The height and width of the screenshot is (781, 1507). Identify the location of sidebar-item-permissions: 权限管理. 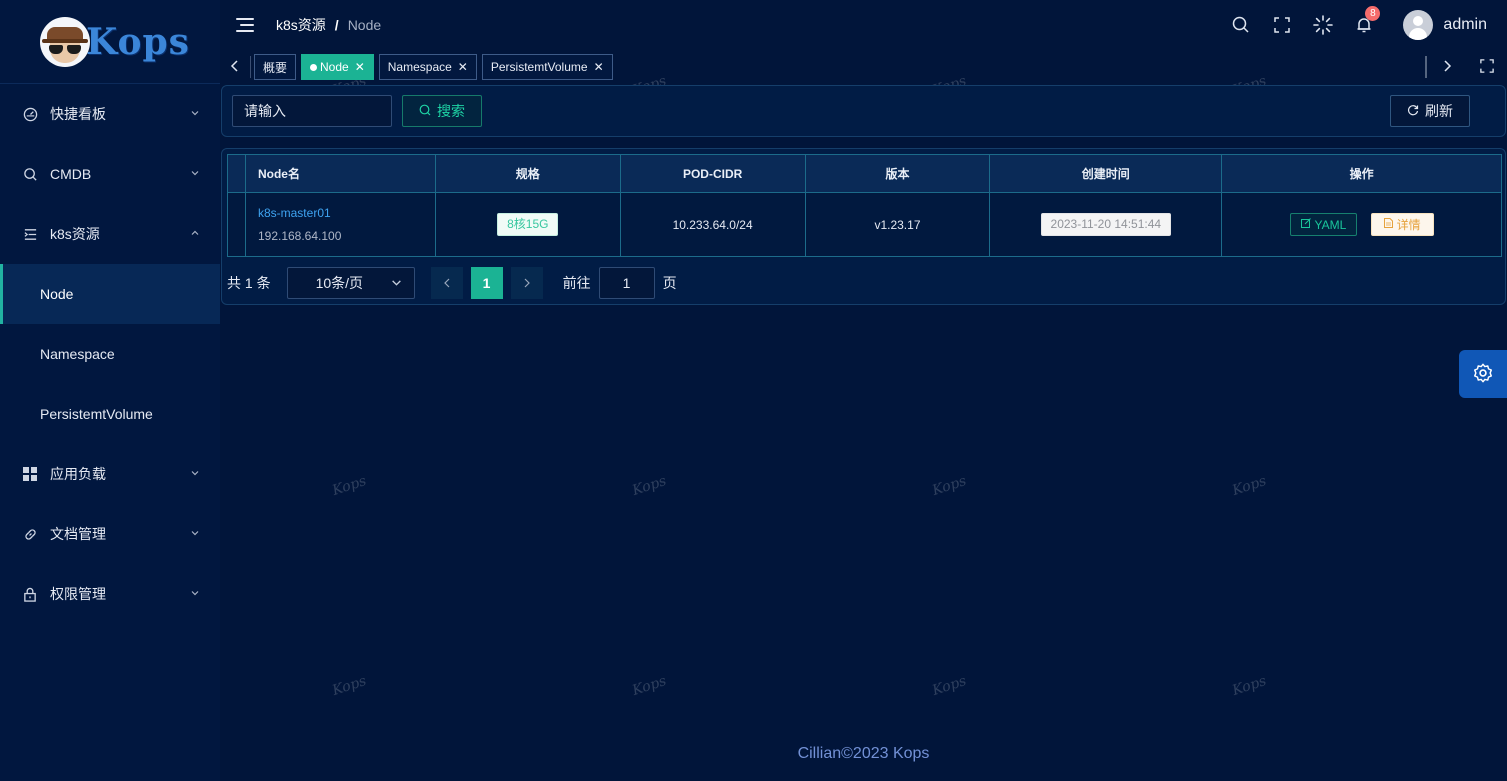
(110, 594).